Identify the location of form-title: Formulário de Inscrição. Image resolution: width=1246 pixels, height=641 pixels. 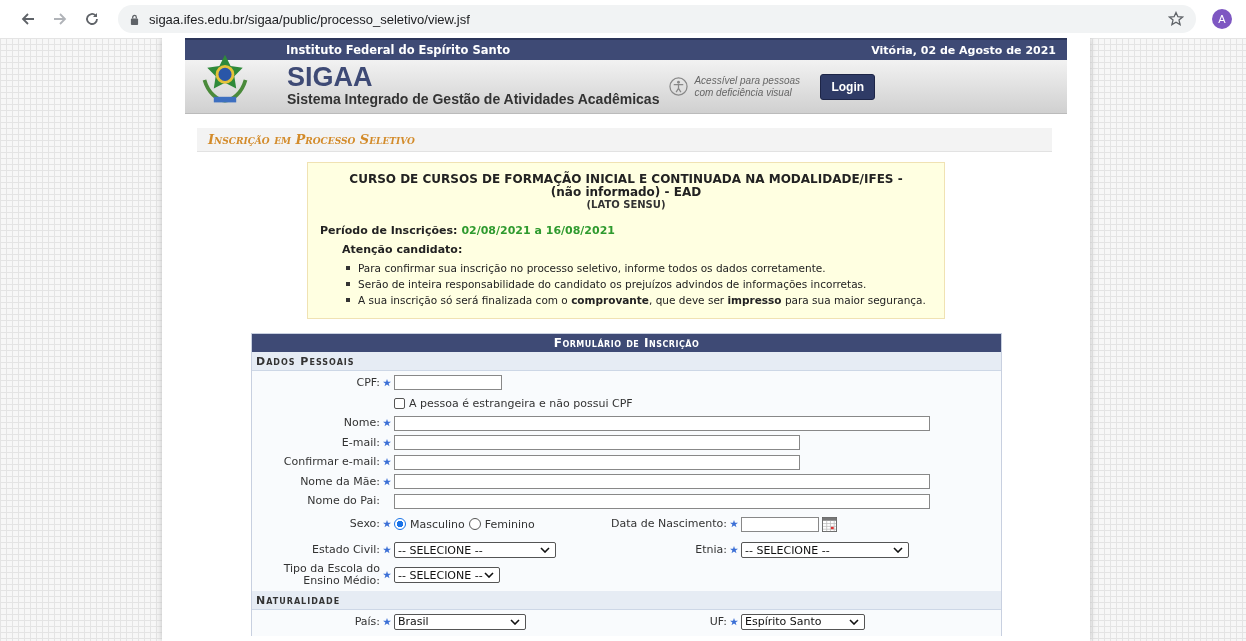
(626, 343).